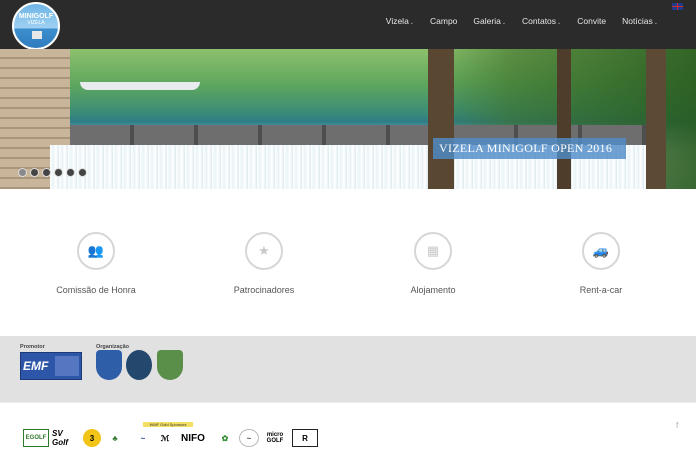 The height and width of the screenshot is (449, 696). Describe the element at coordinates (52, 172) in the screenshot. I see `slider-dots` at that location.